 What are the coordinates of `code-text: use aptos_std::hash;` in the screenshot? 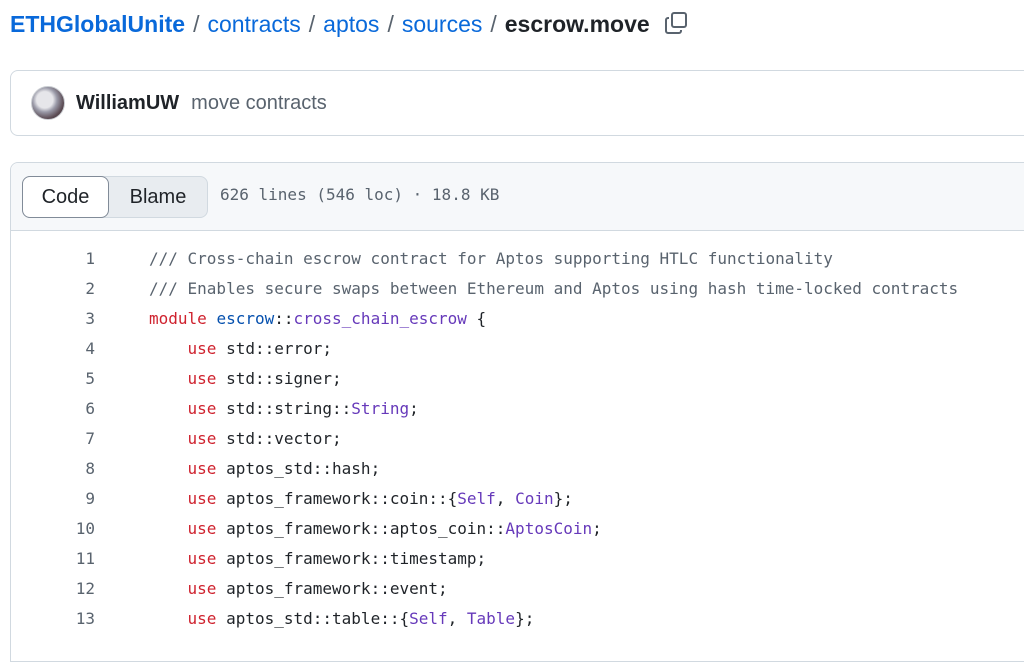 It's located at (265, 468).